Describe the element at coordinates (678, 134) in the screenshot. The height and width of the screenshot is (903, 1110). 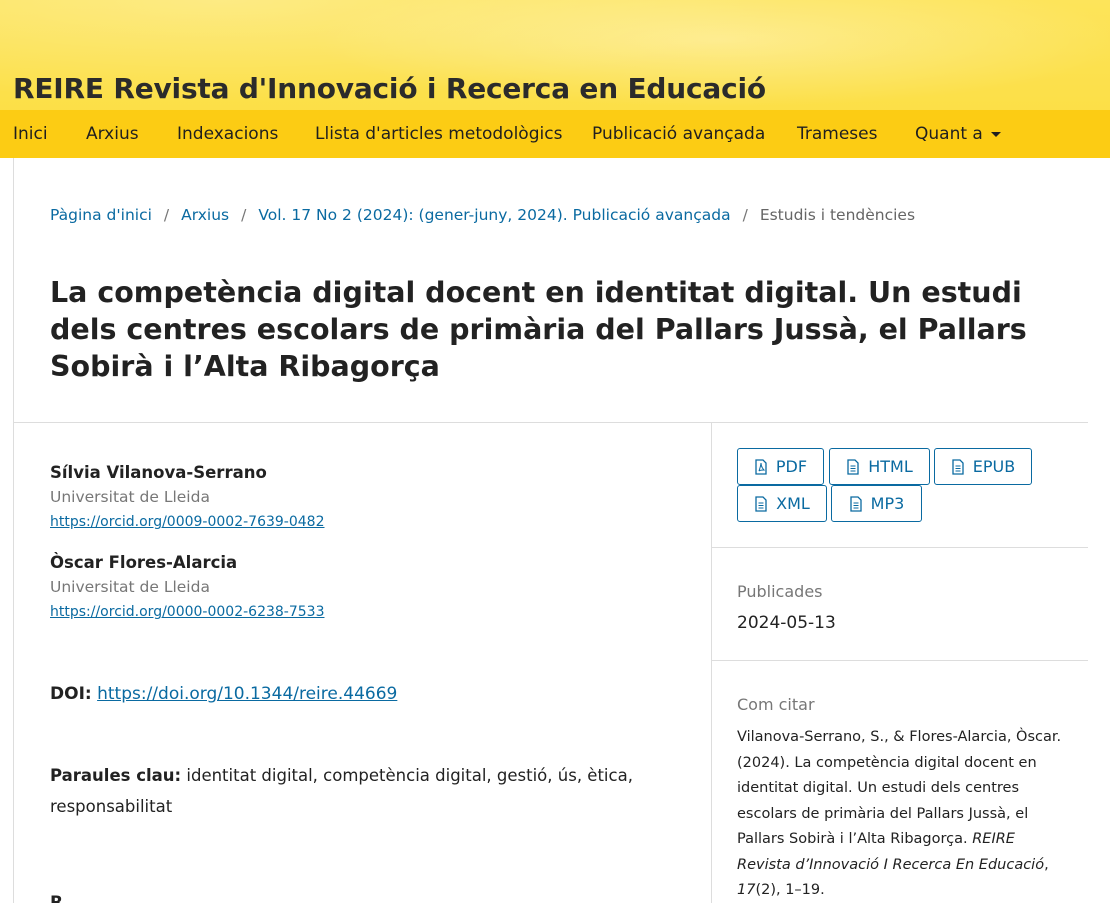
I see `nav-item-publicacio-avancada: Publicació avançada` at that location.